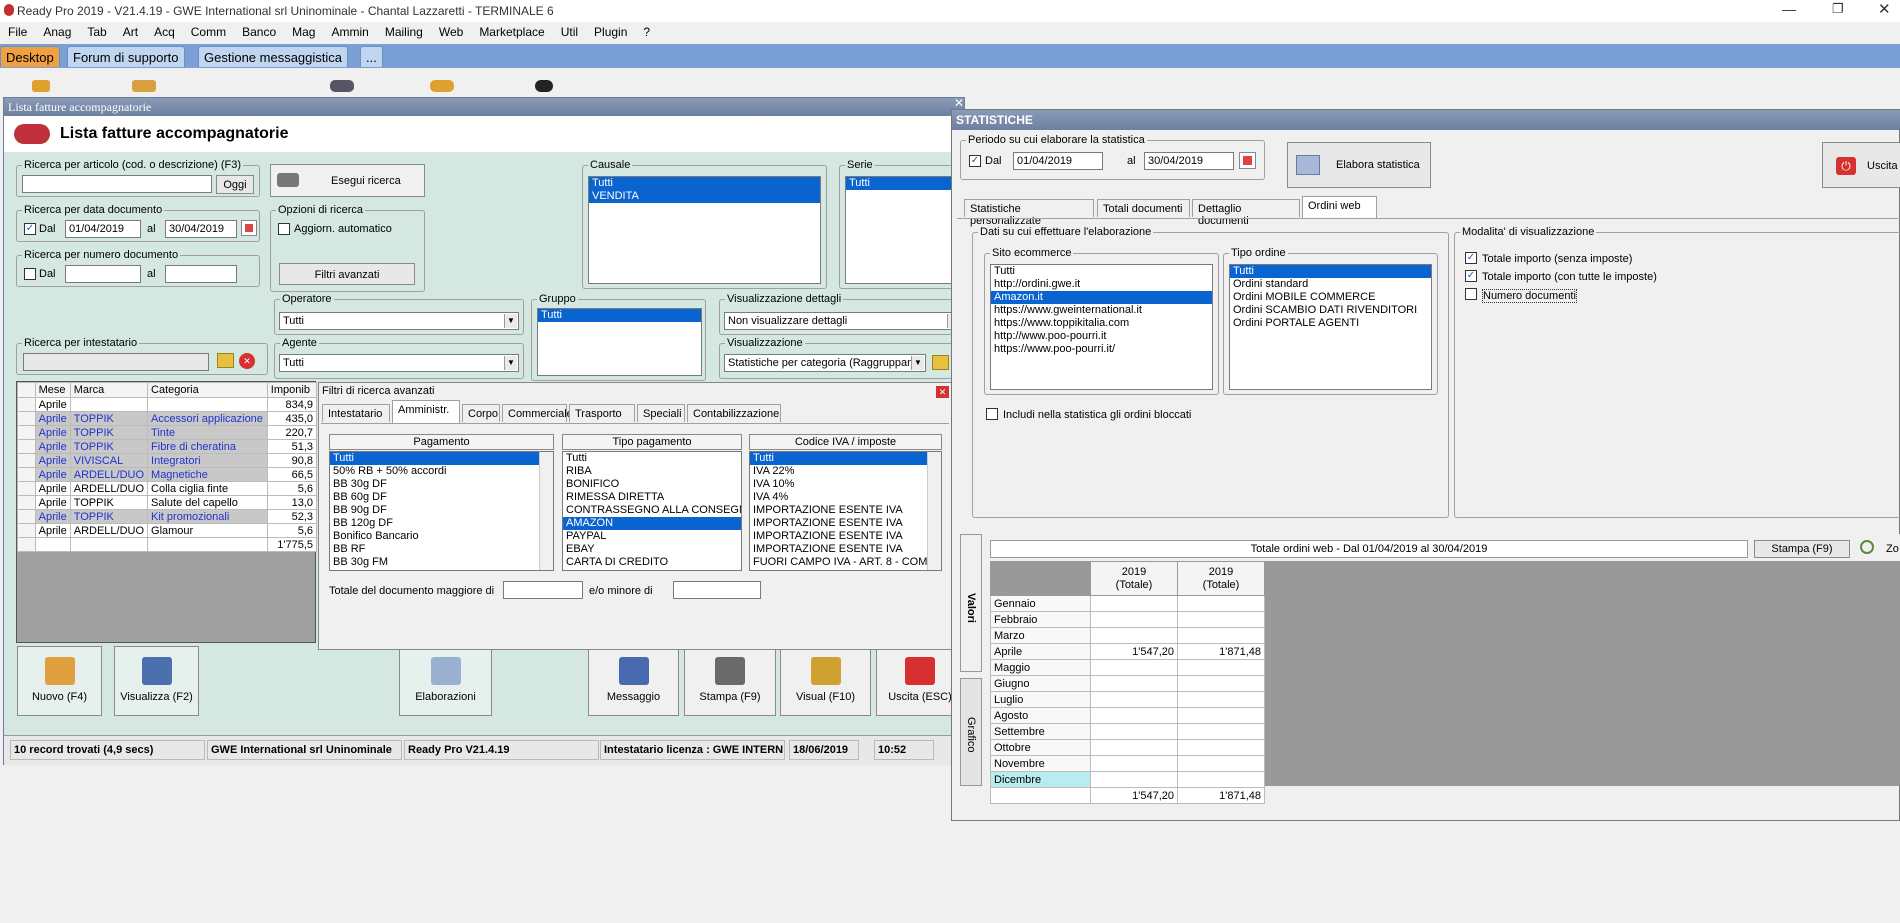 This screenshot has height=923, width=1900. What do you see at coordinates (1101, 336) in the screenshot?
I see `list-item: http://www.poo-pourri.it` at bounding box center [1101, 336].